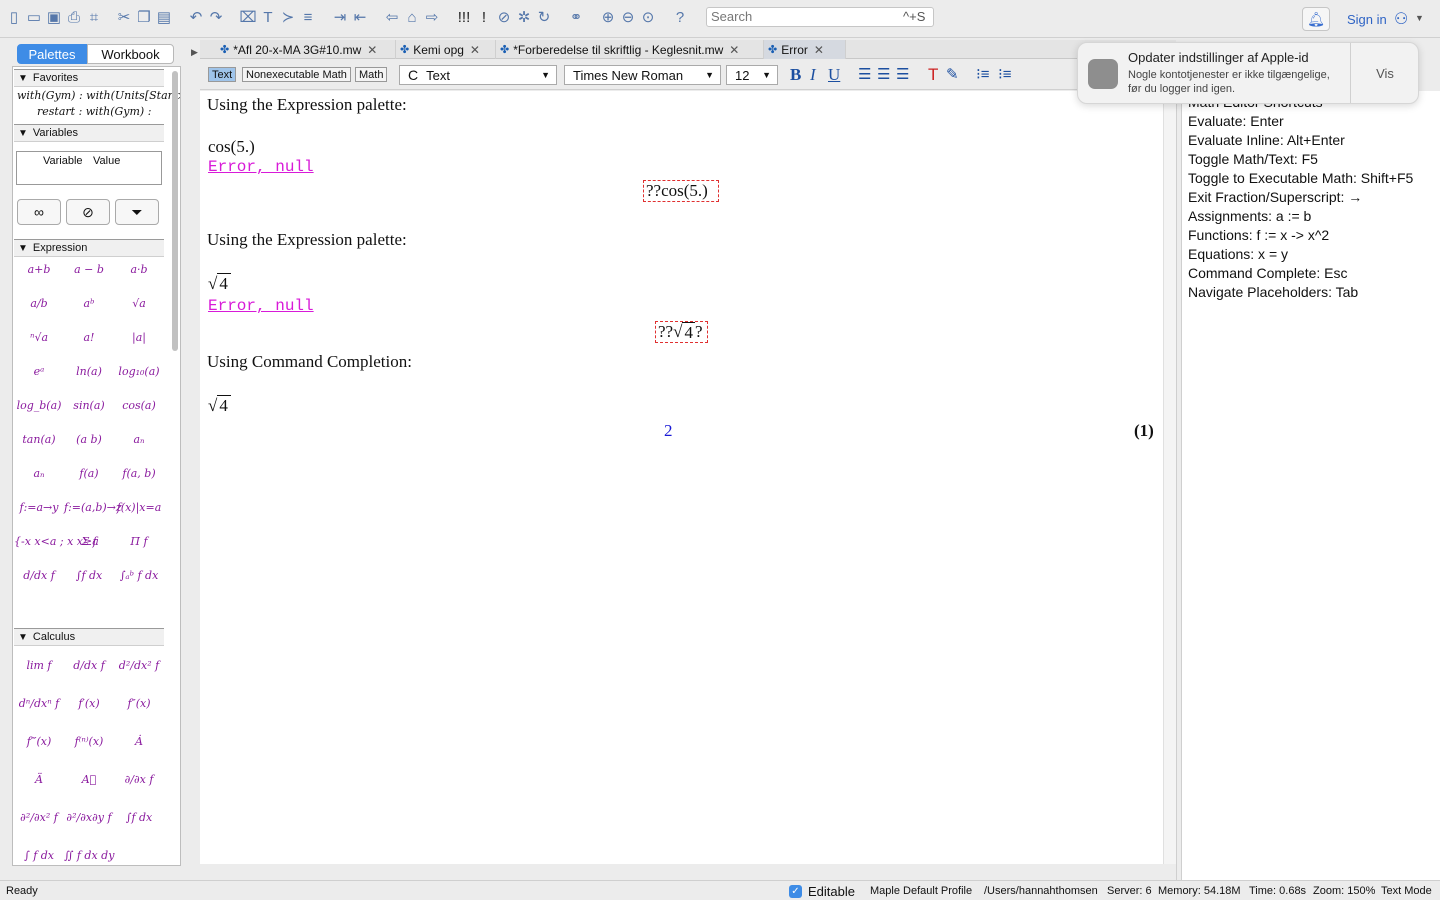 The image size is (1440, 900). What do you see at coordinates (795, 891) in the screenshot?
I see `checkmark-icon: ✓` at bounding box center [795, 891].